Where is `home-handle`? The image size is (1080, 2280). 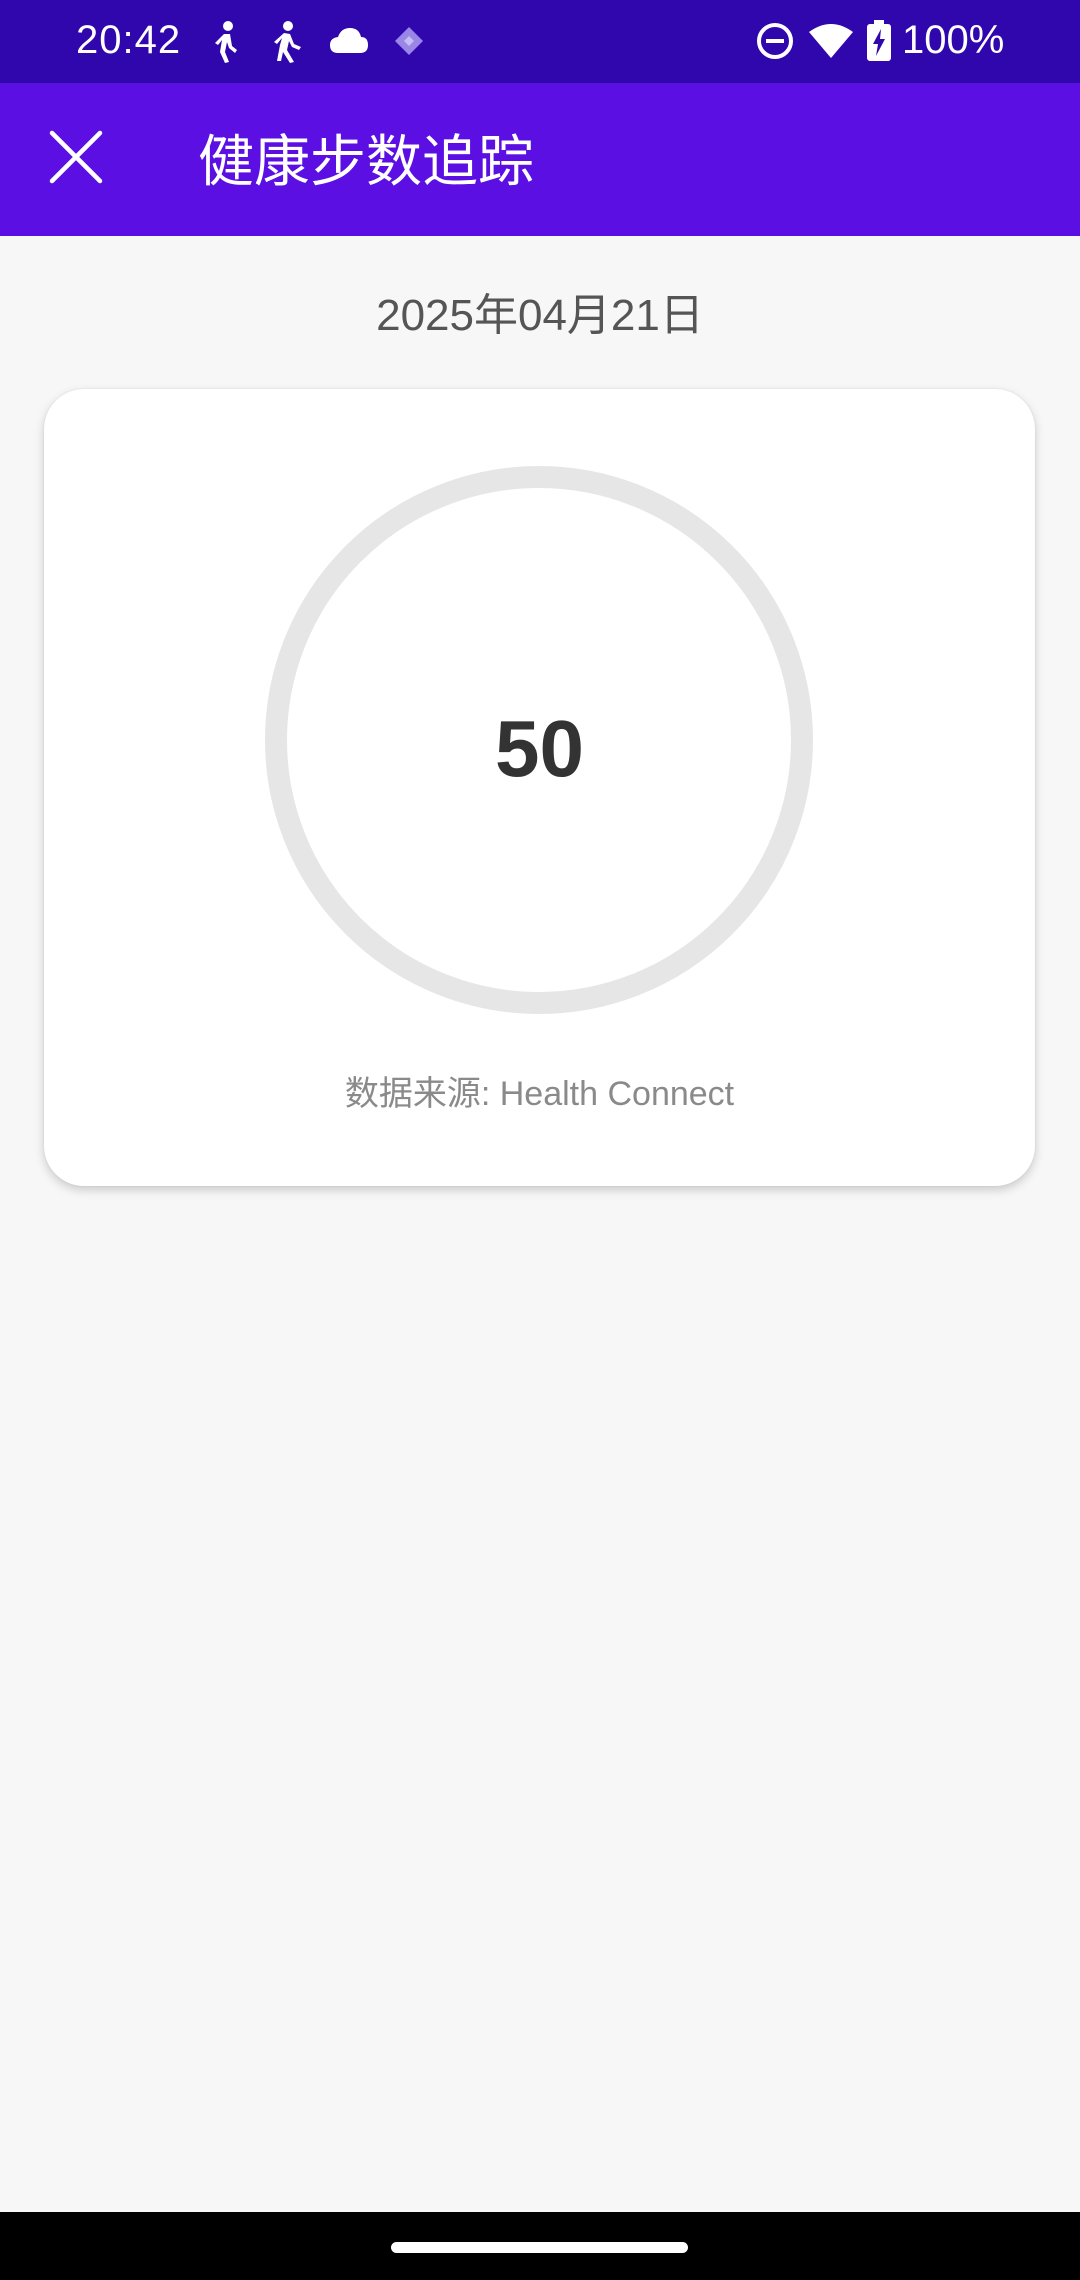 home-handle is located at coordinates (539, 2247).